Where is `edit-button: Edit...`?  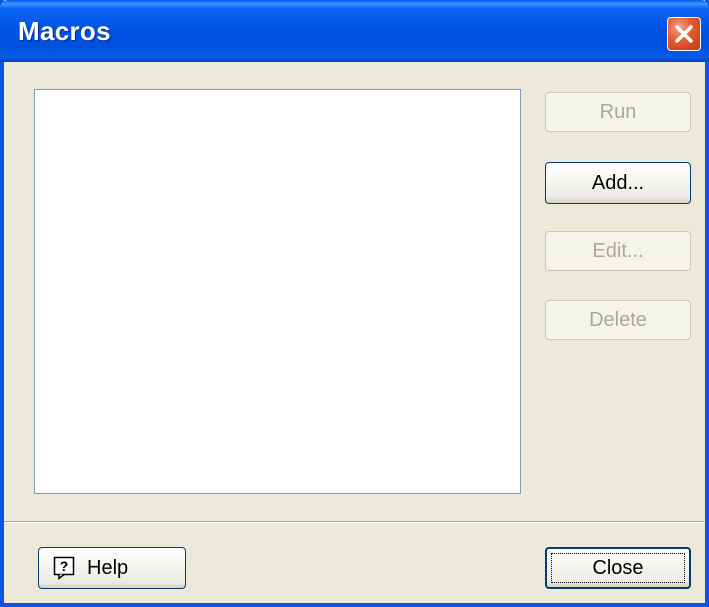 edit-button: Edit... is located at coordinates (618, 251).